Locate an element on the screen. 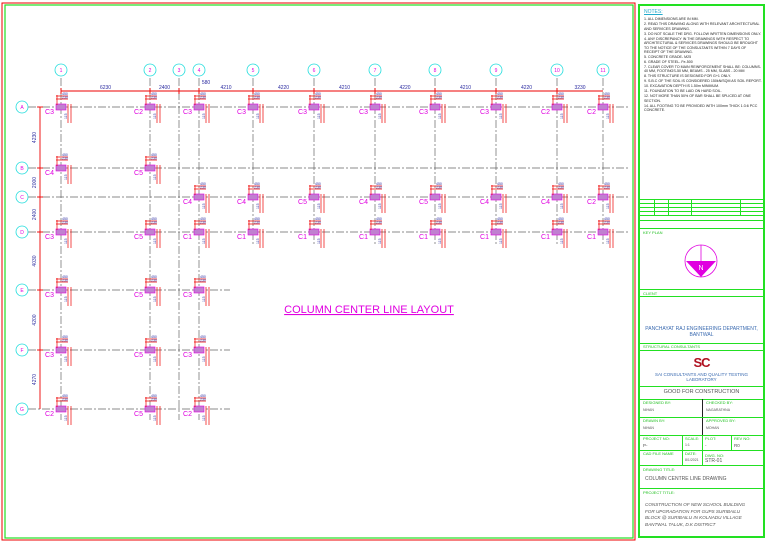 This screenshot has height=543, width=768. column-c1-D11: 450230115C1 is located at coordinates (600, 232).